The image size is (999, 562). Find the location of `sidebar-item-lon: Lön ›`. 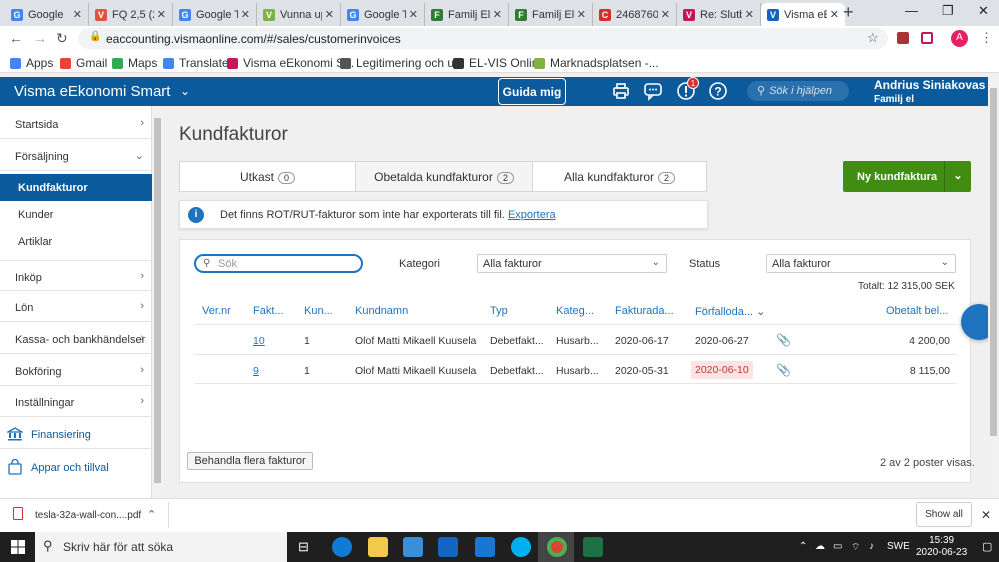

sidebar-item-lon: Lön › is located at coordinates (76, 306).